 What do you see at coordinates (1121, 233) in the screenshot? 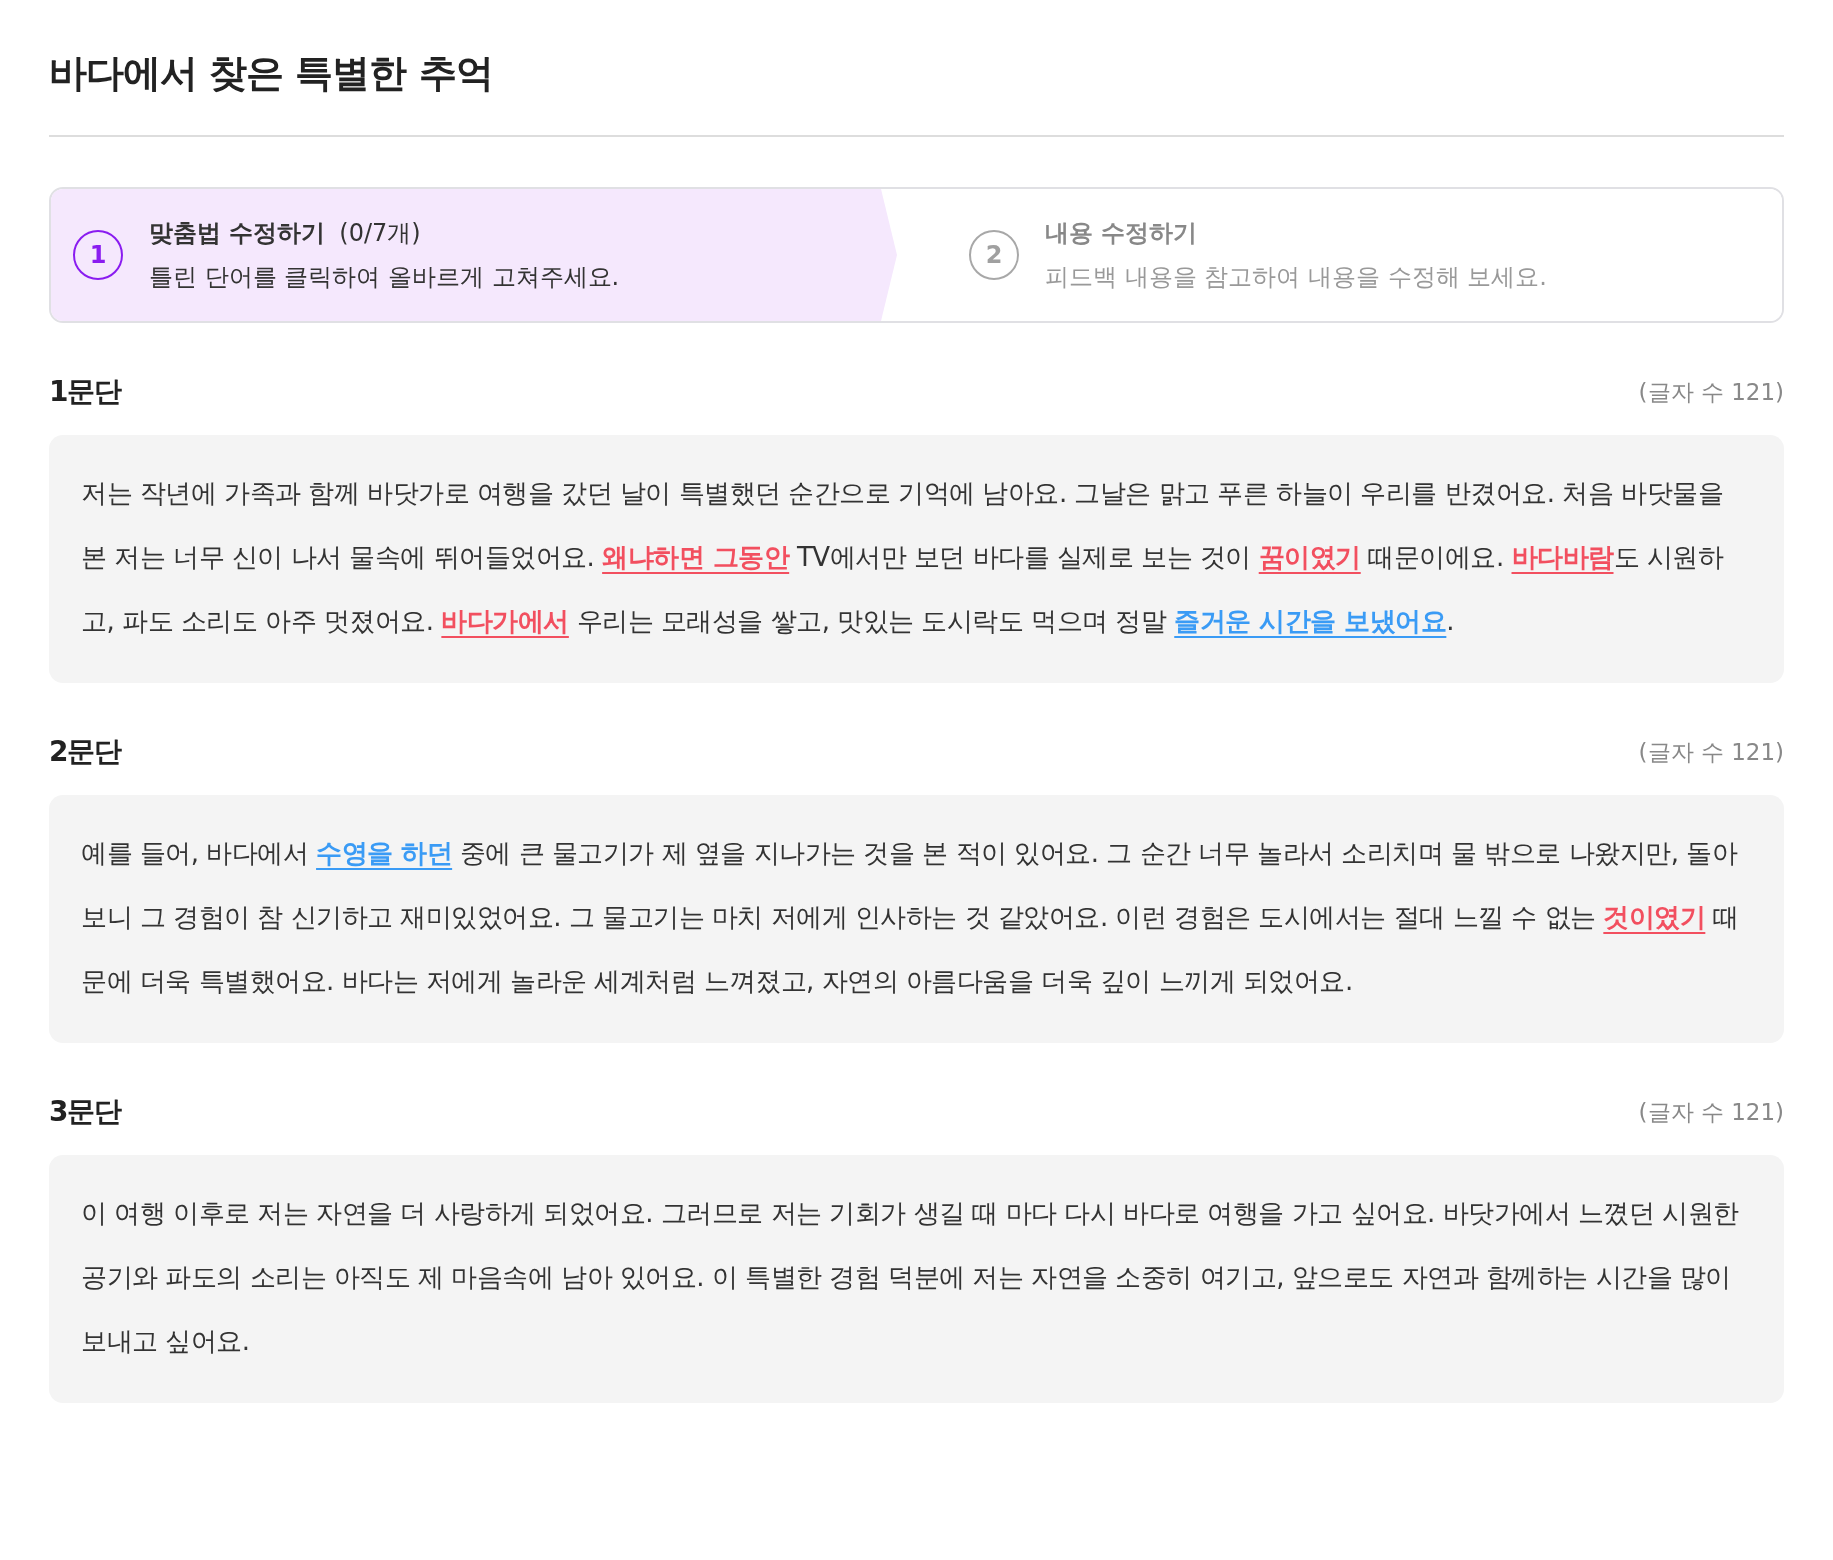
I see `step-label: 내용 수정하기` at bounding box center [1121, 233].